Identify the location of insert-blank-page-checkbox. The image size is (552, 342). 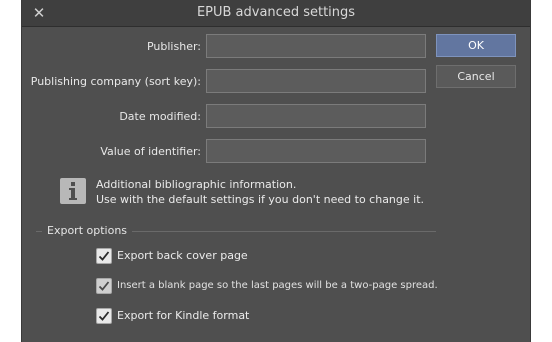
(104, 286).